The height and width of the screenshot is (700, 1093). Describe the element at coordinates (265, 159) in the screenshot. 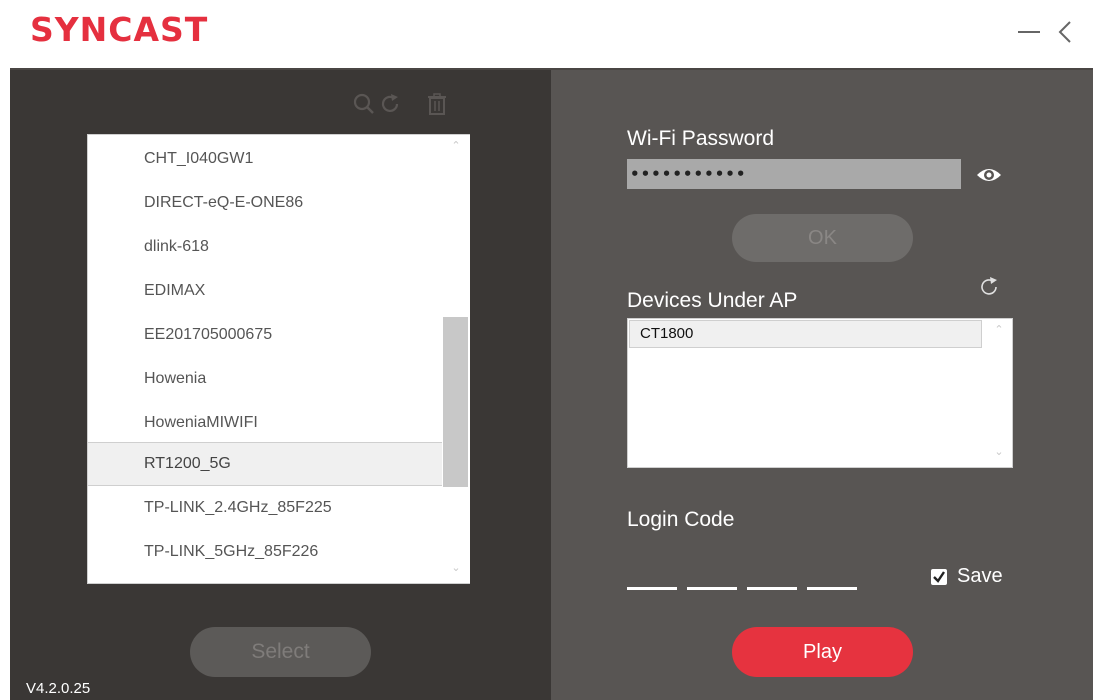

I see `list-item: CHT_I040GW1` at that location.